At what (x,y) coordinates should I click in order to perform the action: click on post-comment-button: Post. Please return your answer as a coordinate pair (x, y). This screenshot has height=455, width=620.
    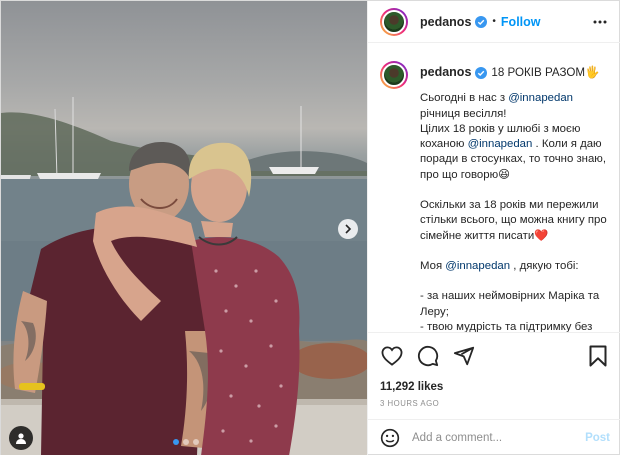
    Looking at the image, I should click on (597, 438).